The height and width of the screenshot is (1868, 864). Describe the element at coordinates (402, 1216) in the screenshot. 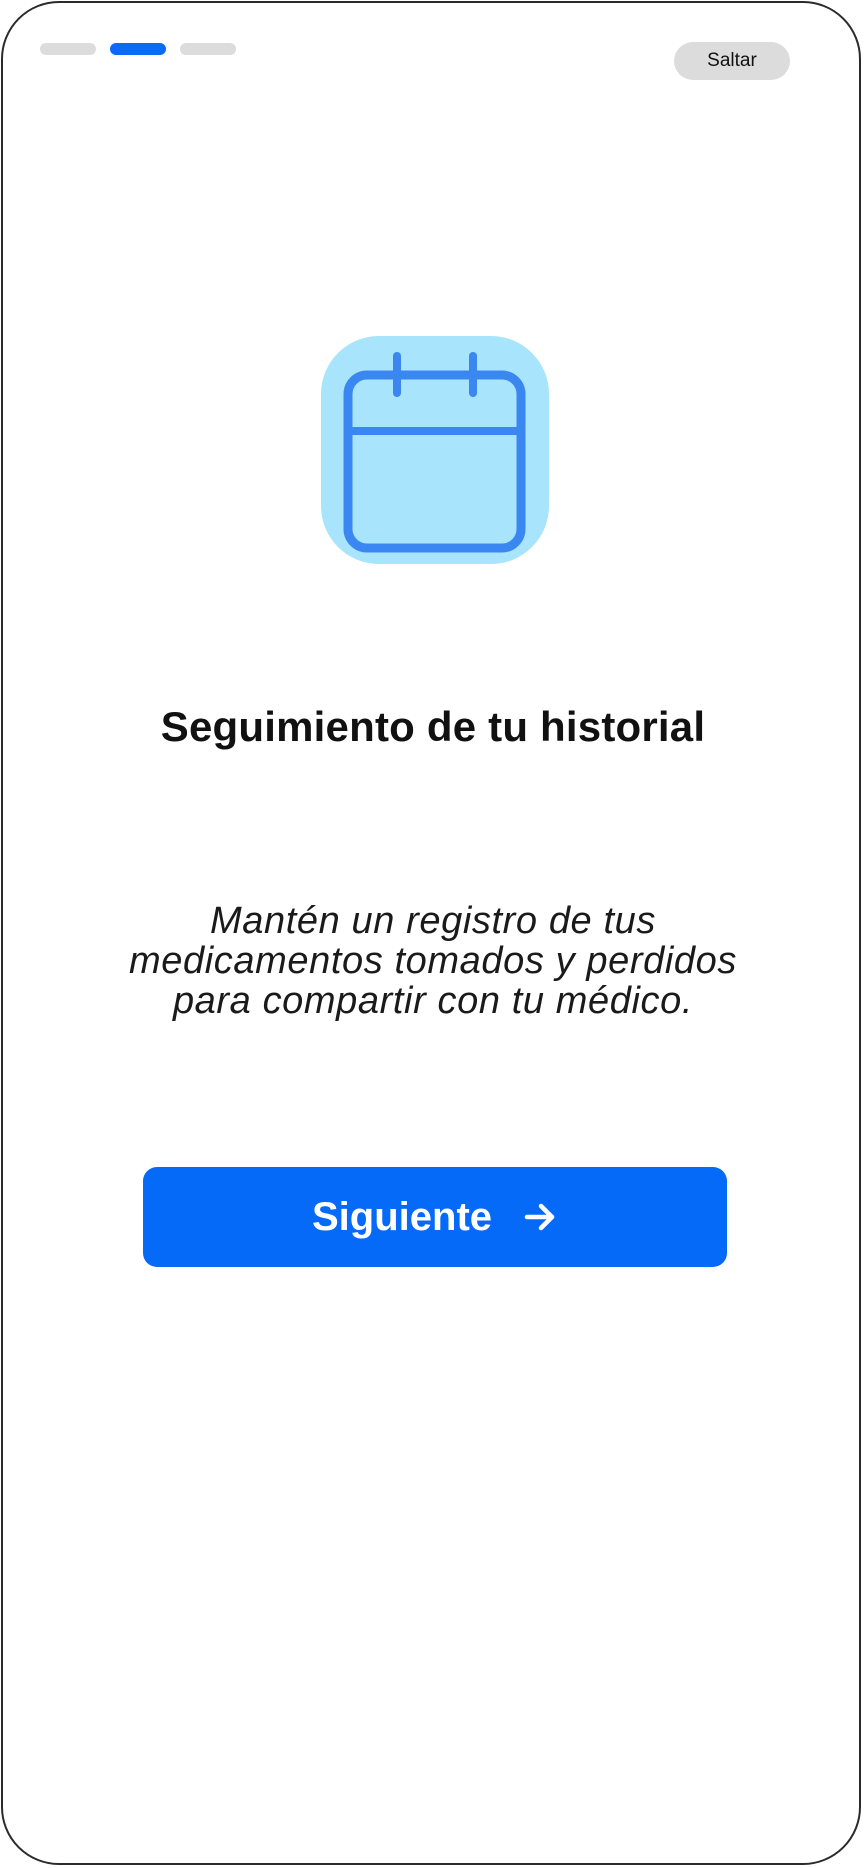

I see `next-button-label: Siguiente` at that location.